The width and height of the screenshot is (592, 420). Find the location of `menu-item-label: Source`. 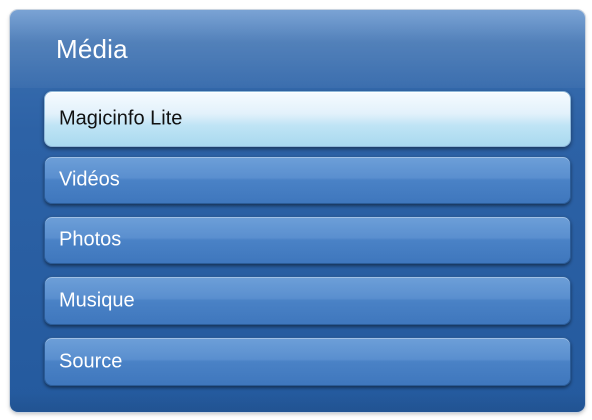

menu-item-label: Source is located at coordinates (91, 361).